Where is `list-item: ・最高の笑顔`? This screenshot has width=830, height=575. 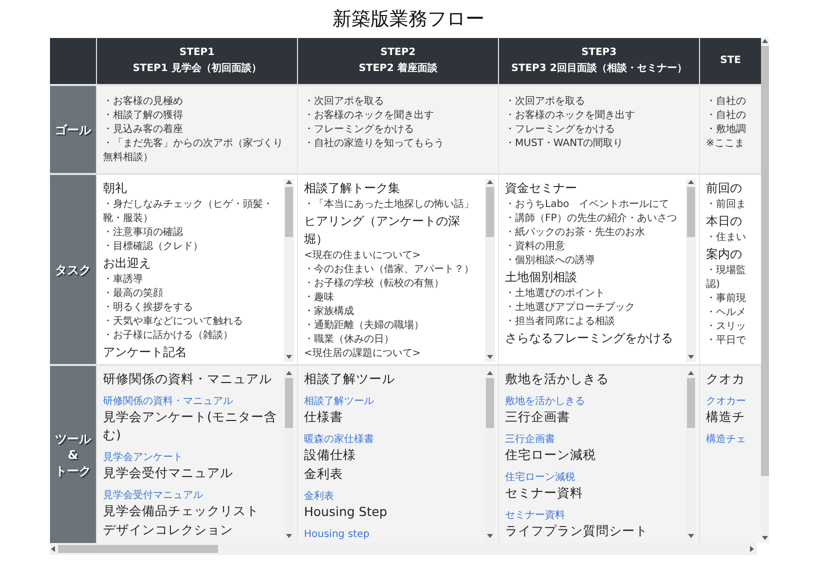
list-item: ・最高の笑顔 is located at coordinates (133, 294).